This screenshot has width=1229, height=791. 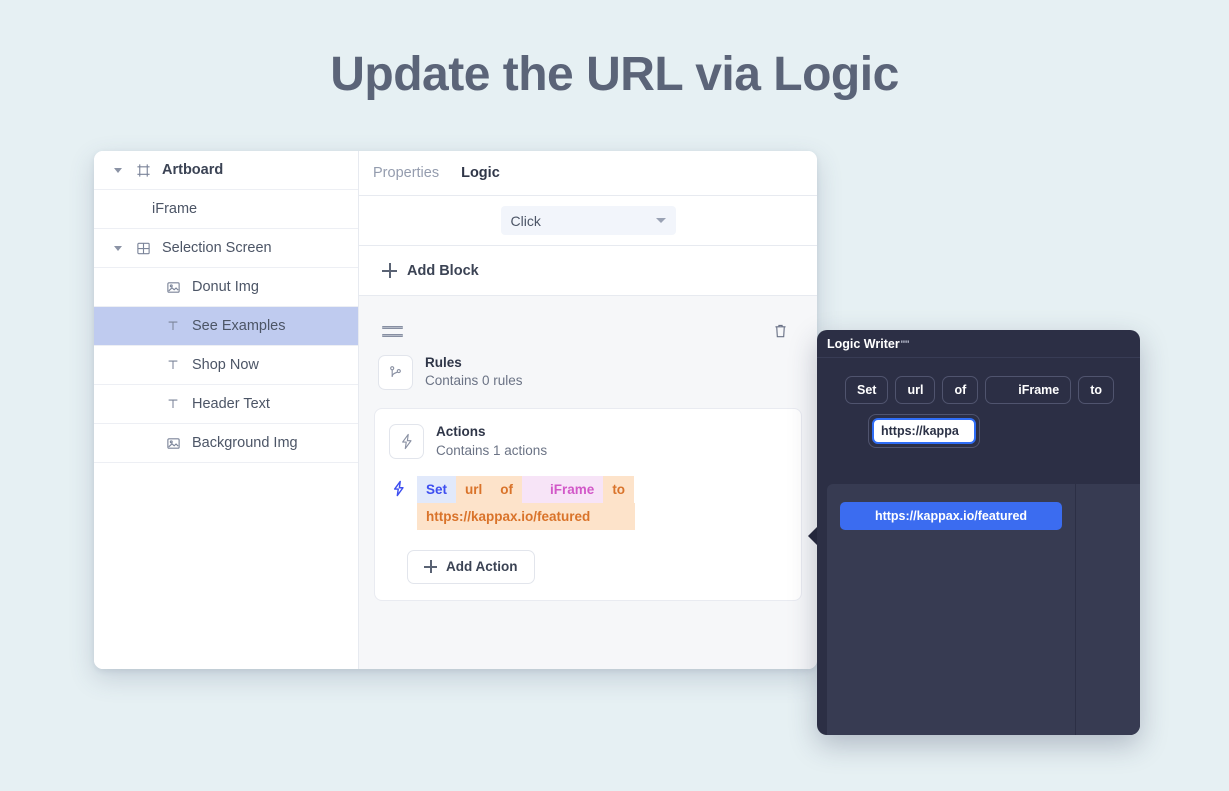 What do you see at coordinates (960, 390) in the screenshot?
I see `writer-chip-of: of` at bounding box center [960, 390].